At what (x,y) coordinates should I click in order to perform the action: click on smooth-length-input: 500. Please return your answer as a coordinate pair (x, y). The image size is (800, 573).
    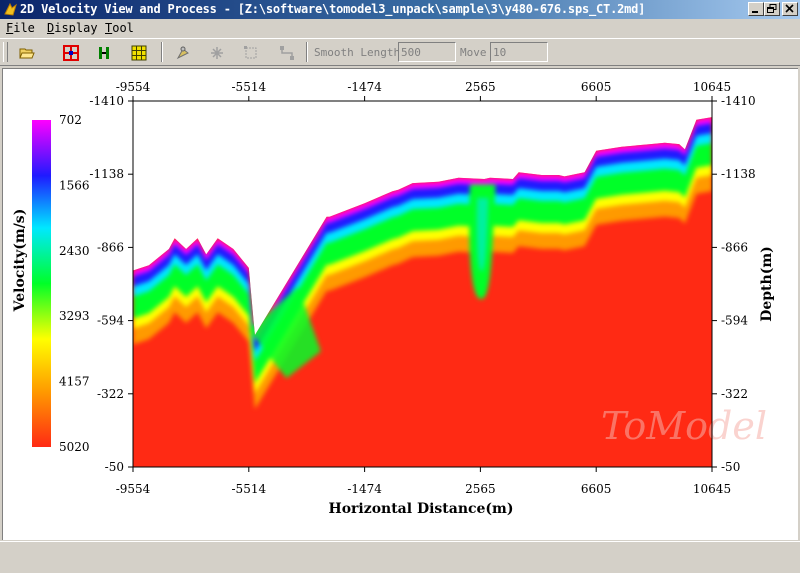
    Looking at the image, I should click on (427, 52).